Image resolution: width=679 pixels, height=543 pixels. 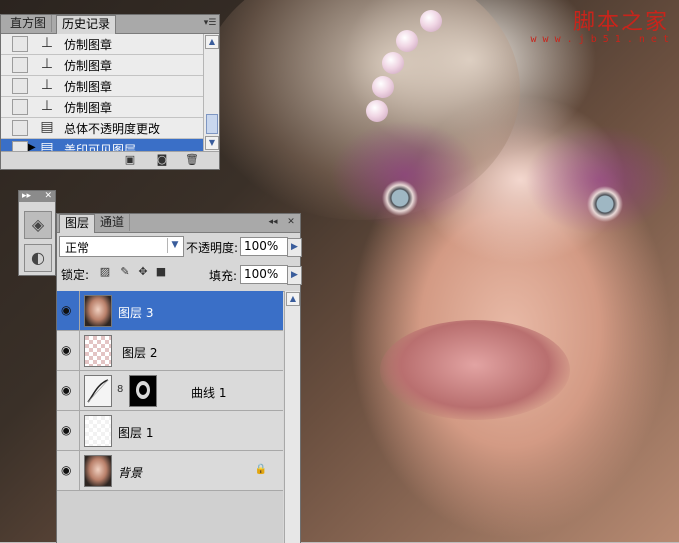 I want to click on watermark-title: 脚本之家, so click(x=620, y=22).